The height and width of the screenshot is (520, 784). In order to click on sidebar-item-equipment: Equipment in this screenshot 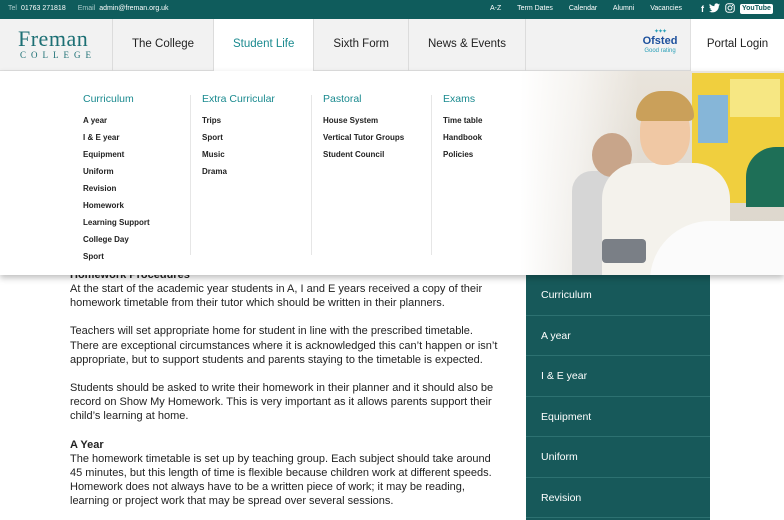, I will do `click(618, 417)`.